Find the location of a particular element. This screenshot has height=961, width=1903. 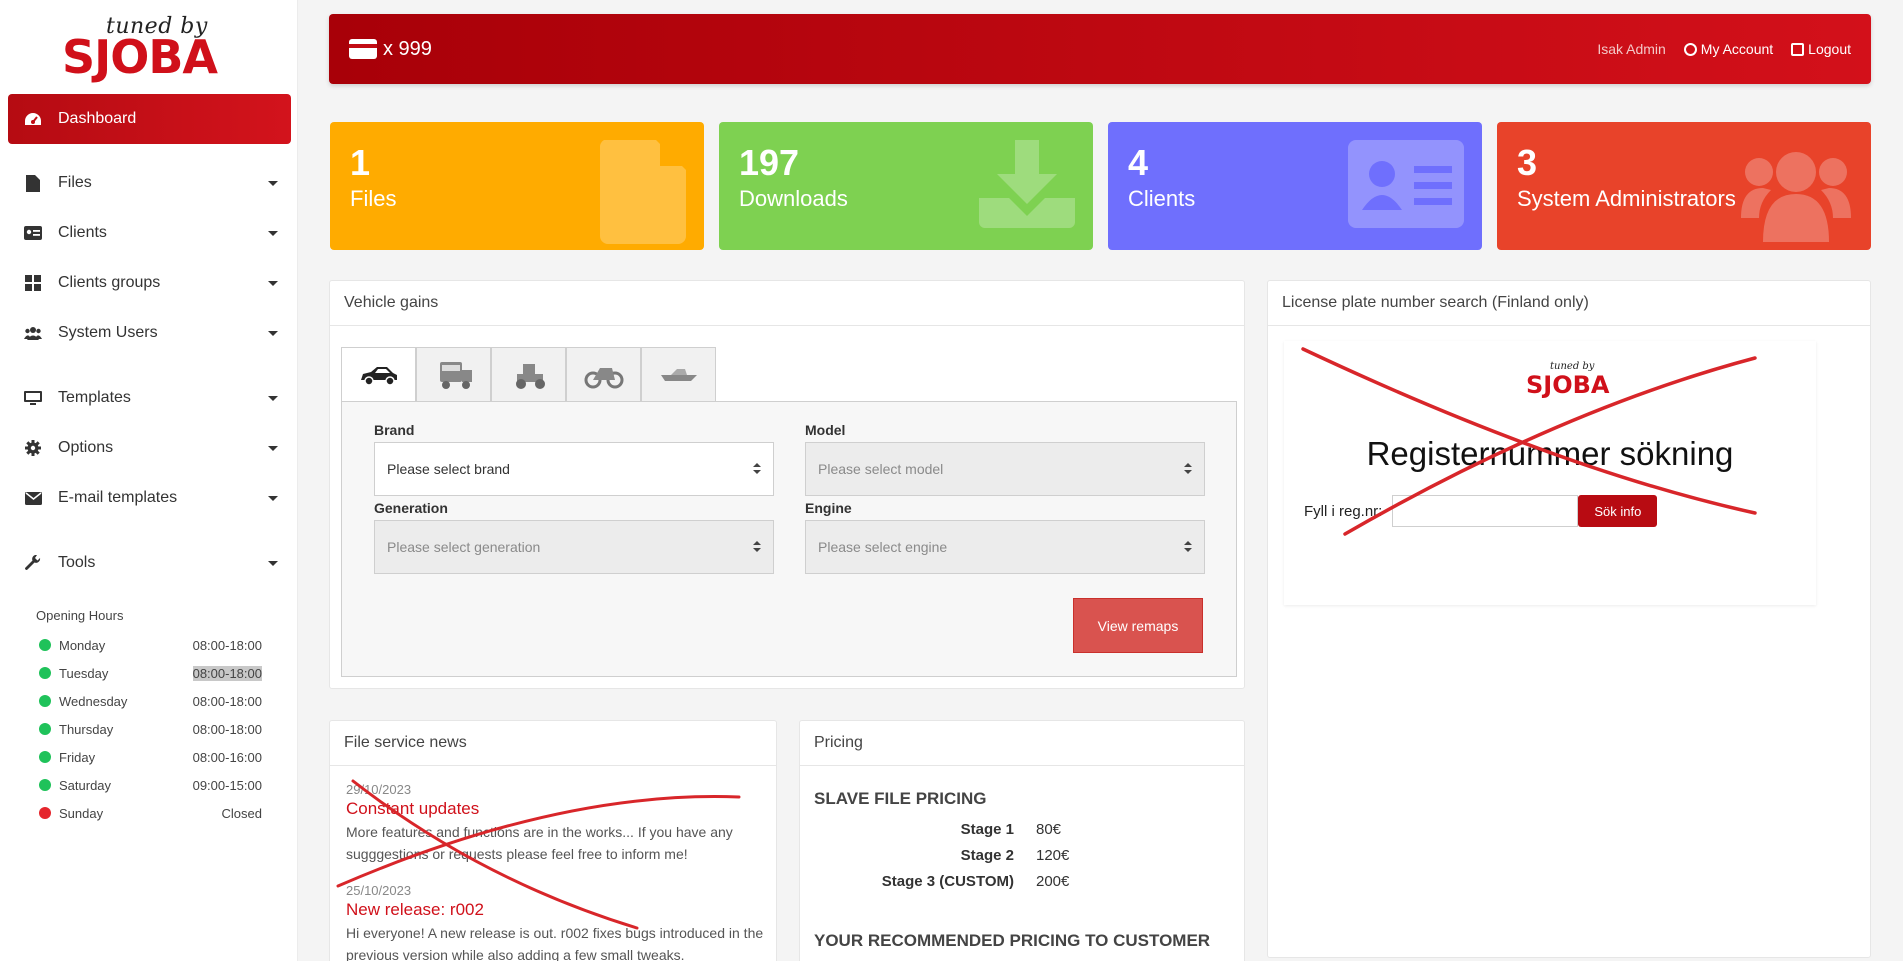

my-account-label: My Account is located at coordinates (1737, 49).